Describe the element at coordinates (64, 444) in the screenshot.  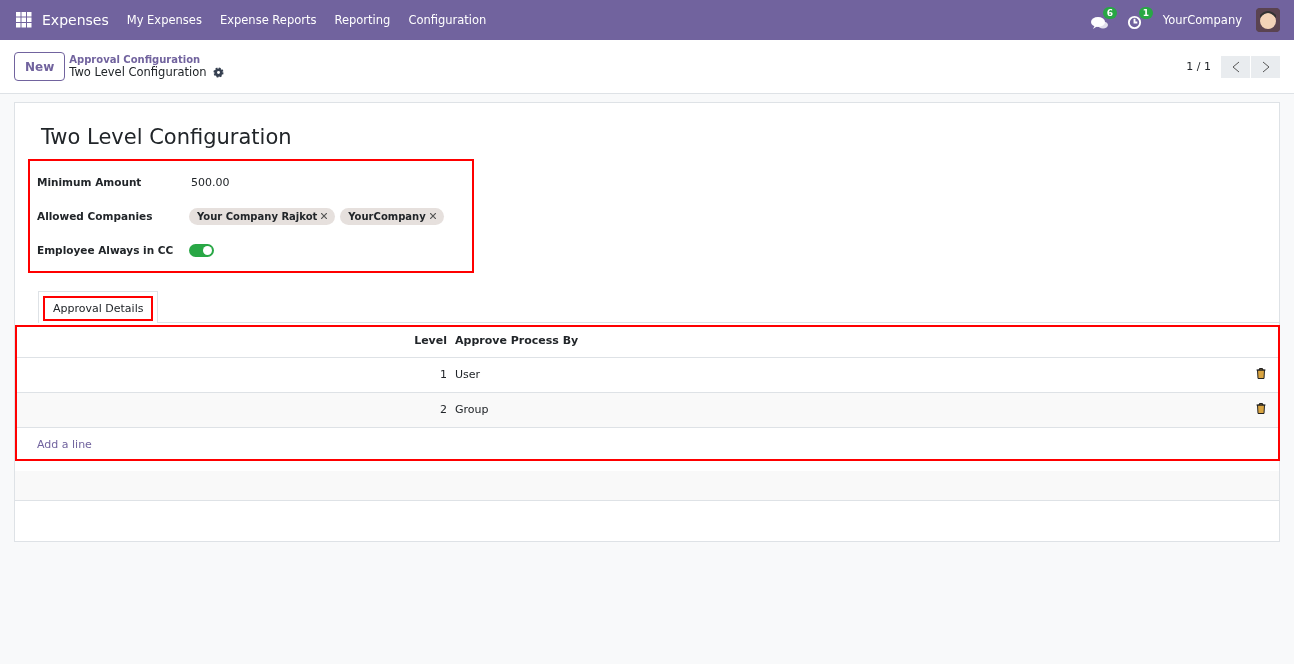
I see `add-line-link: Add a line` at that location.